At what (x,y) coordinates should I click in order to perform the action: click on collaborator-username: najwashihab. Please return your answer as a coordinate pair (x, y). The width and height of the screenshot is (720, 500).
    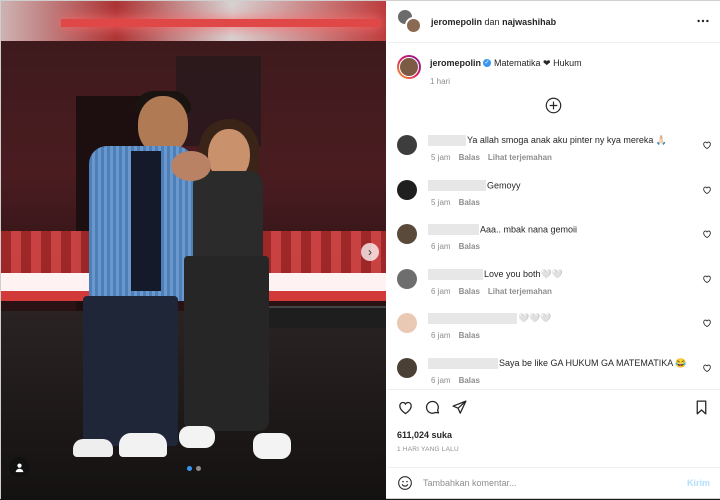
    Looking at the image, I should click on (529, 22).